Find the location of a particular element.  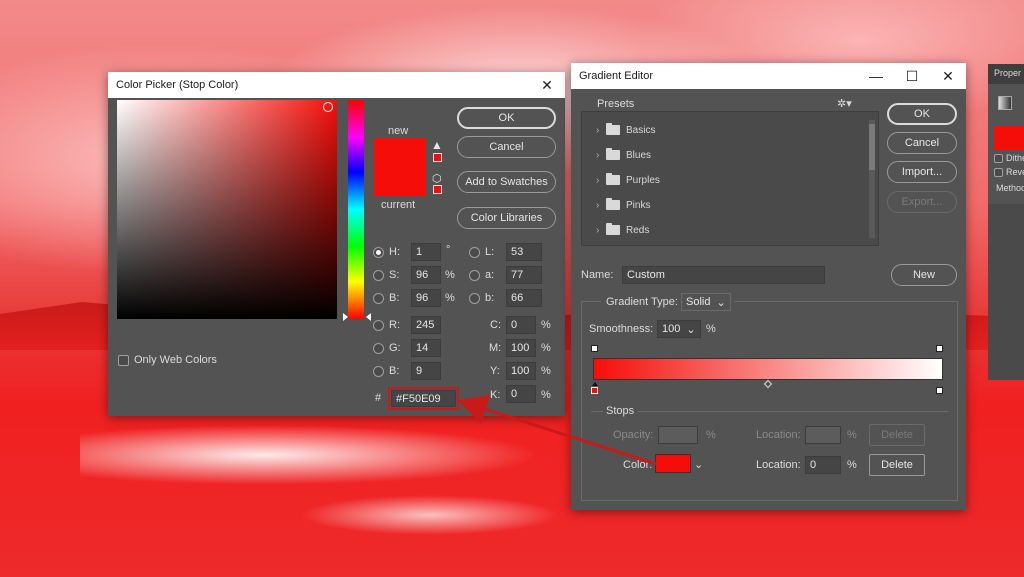

annotation-arrow is located at coordinates (557, 430).